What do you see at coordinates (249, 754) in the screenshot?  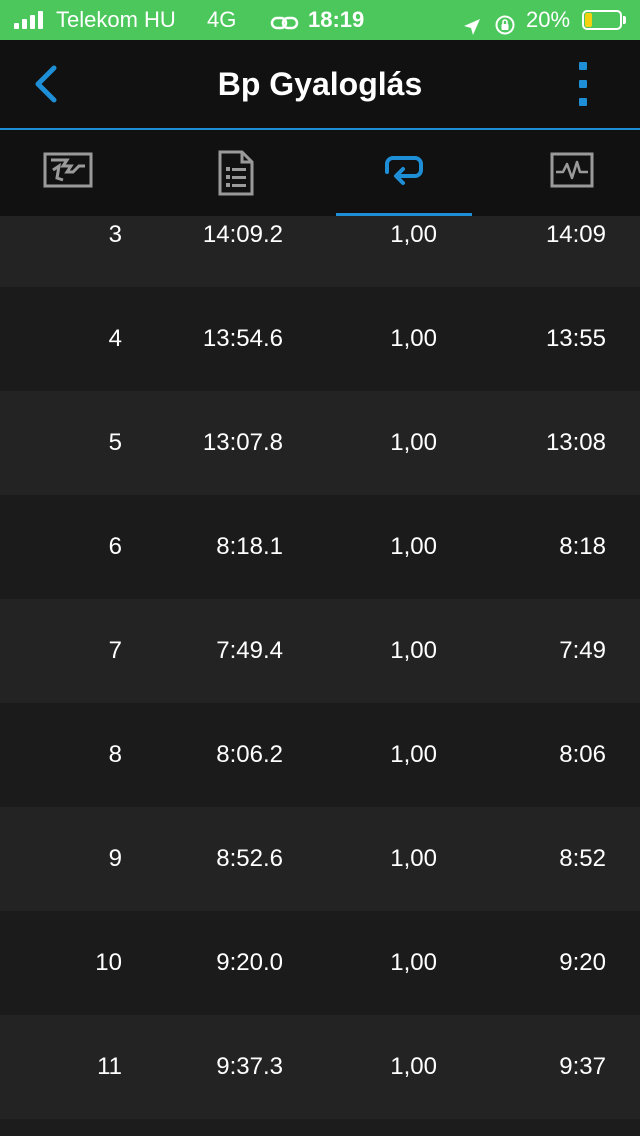 I see `lap-time: 8:06.2` at bounding box center [249, 754].